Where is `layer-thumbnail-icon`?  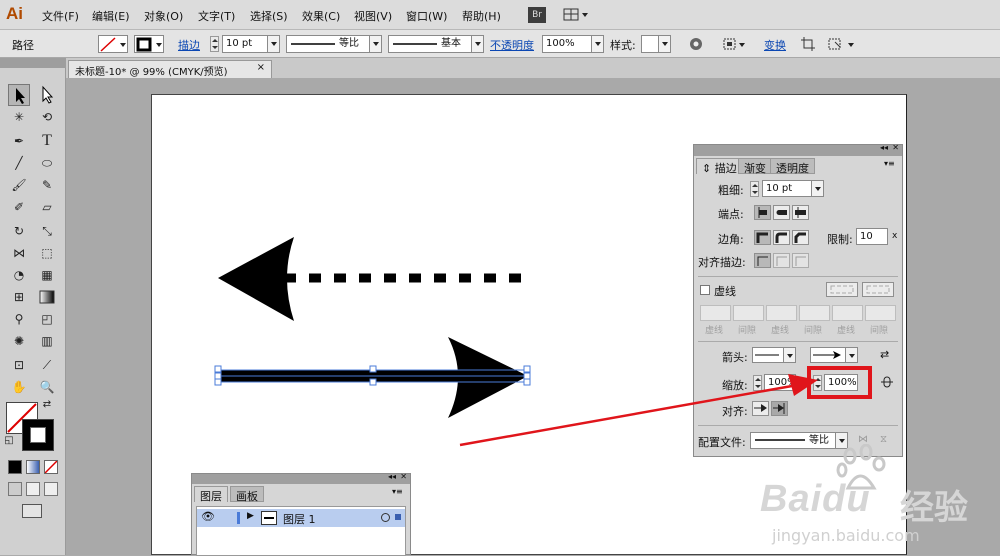
layer-thumbnail-icon is located at coordinates (269, 518).